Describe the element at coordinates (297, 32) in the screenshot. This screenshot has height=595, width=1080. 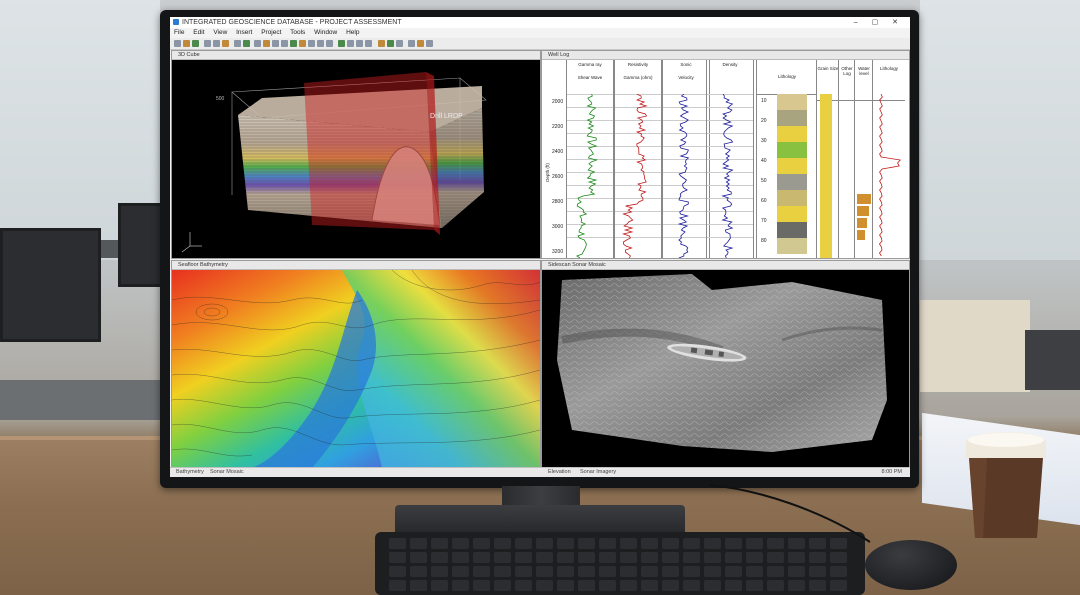
I see `menu-tools: Tools` at that location.